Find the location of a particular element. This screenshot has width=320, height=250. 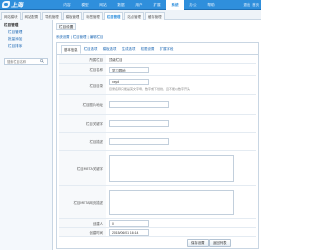

form-row-description: 栏目描述 is located at coordinates (157, 142).